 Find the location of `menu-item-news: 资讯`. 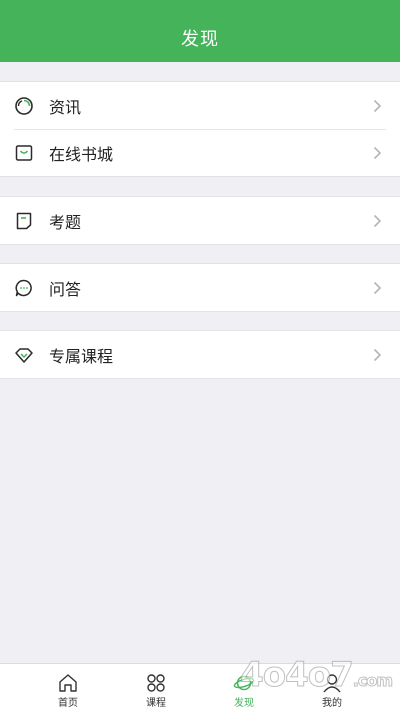

menu-item-news: 资讯 is located at coordinates (200, 105).